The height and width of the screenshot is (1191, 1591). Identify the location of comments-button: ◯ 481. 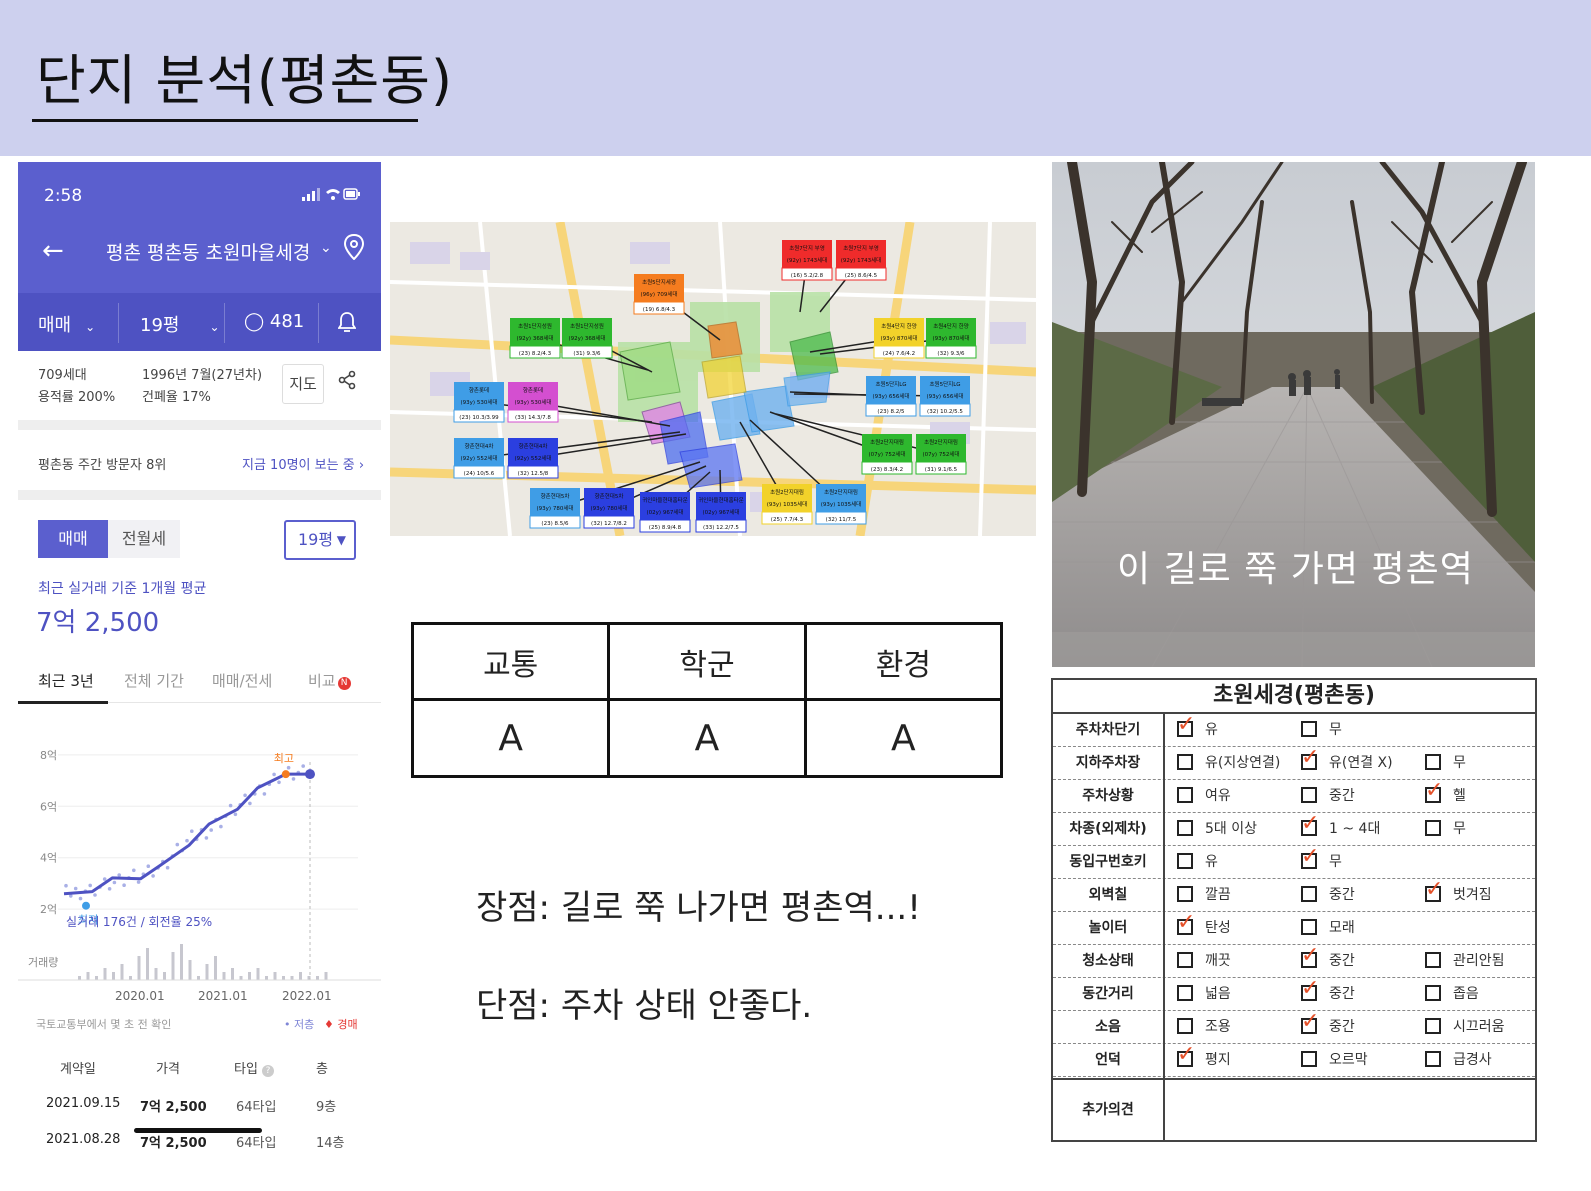
(274, 321).